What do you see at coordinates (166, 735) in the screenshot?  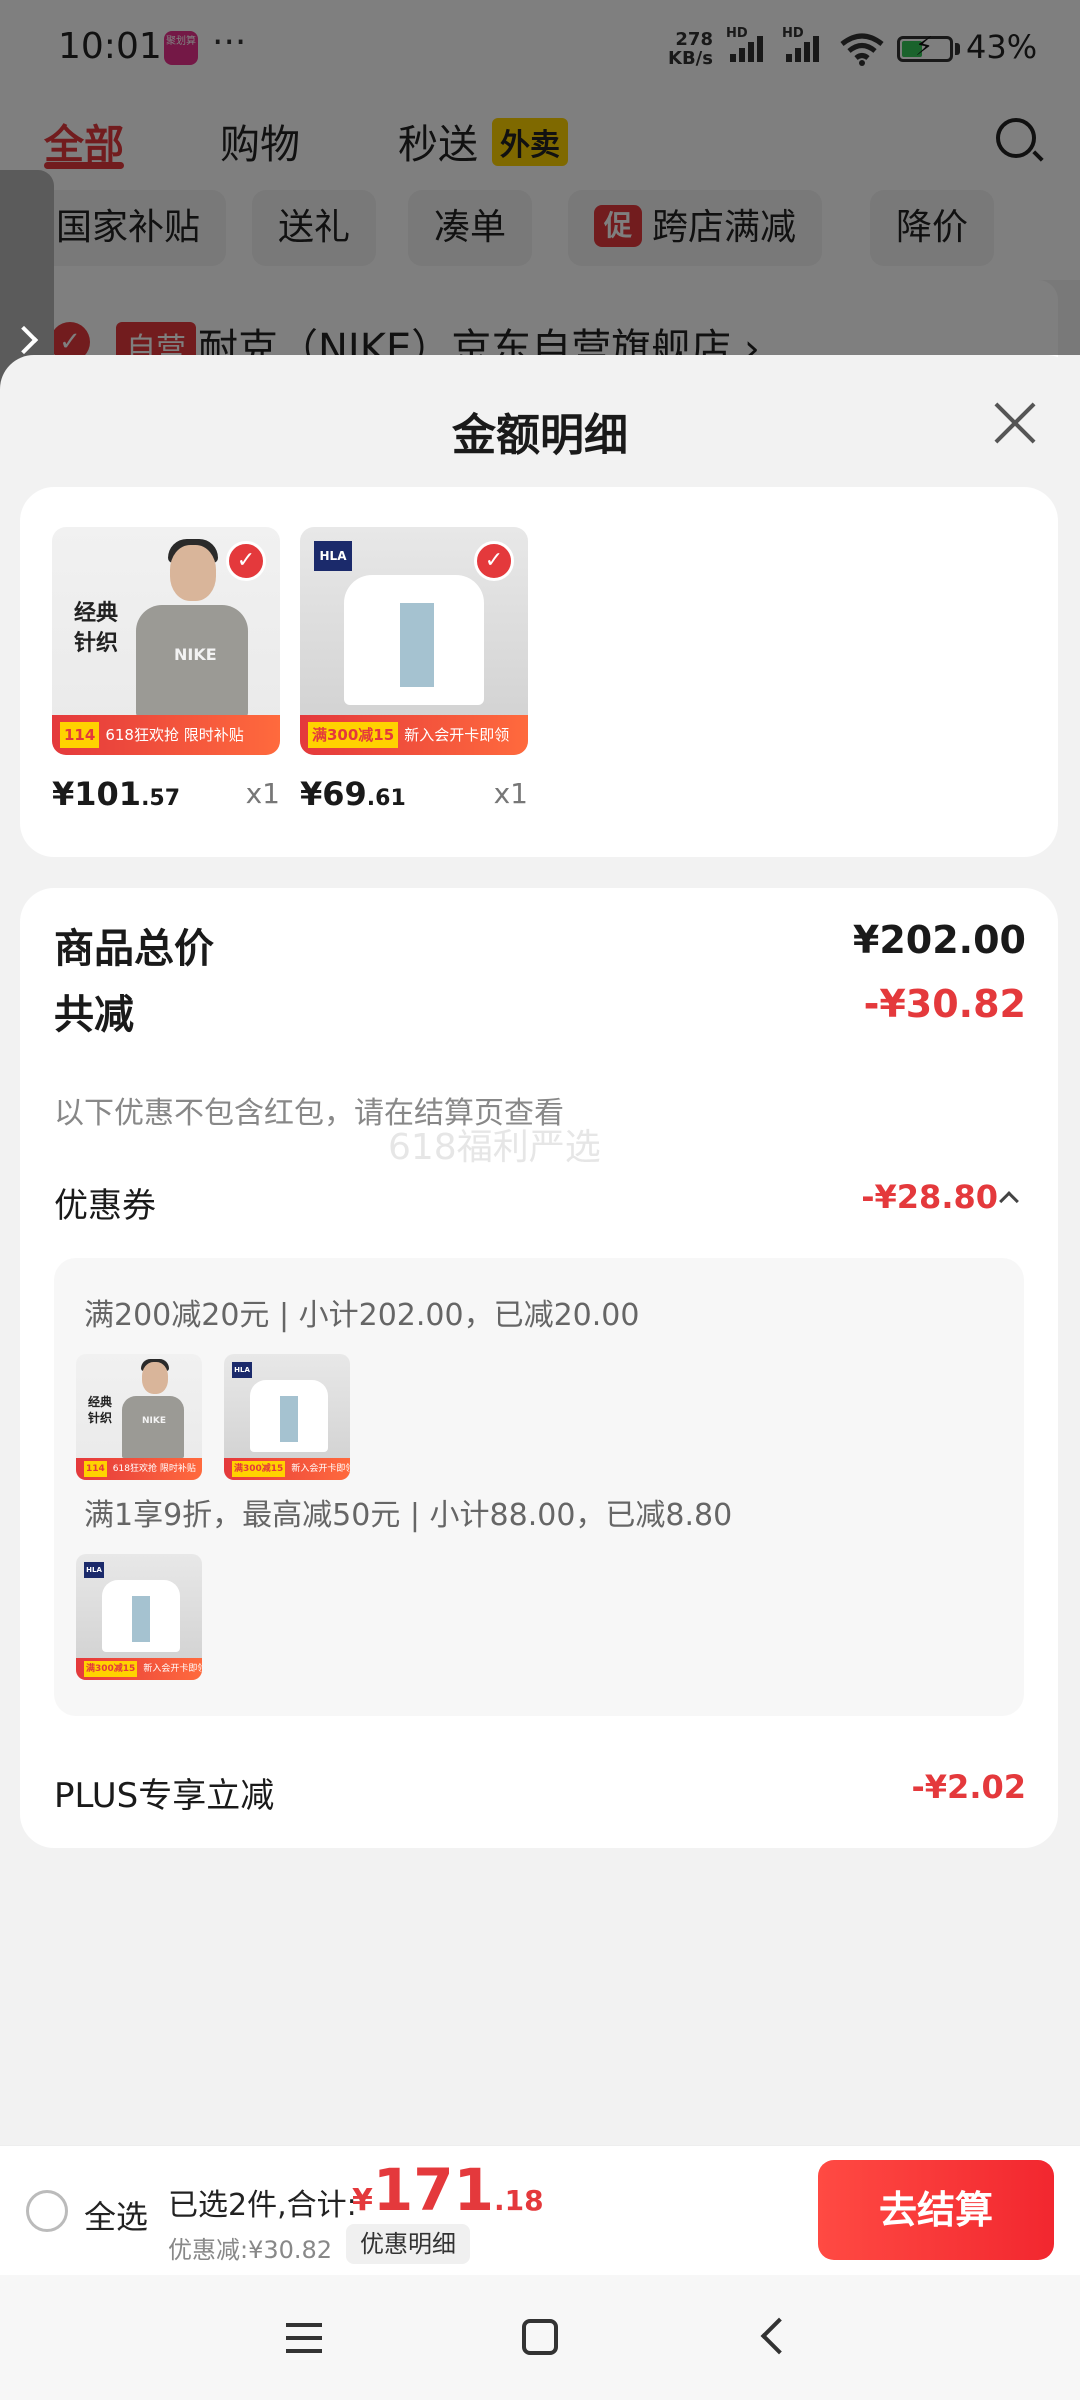 I see `promo-strip: 114 618狂欢抢 限时补贴` at bounding box center [166, 735].